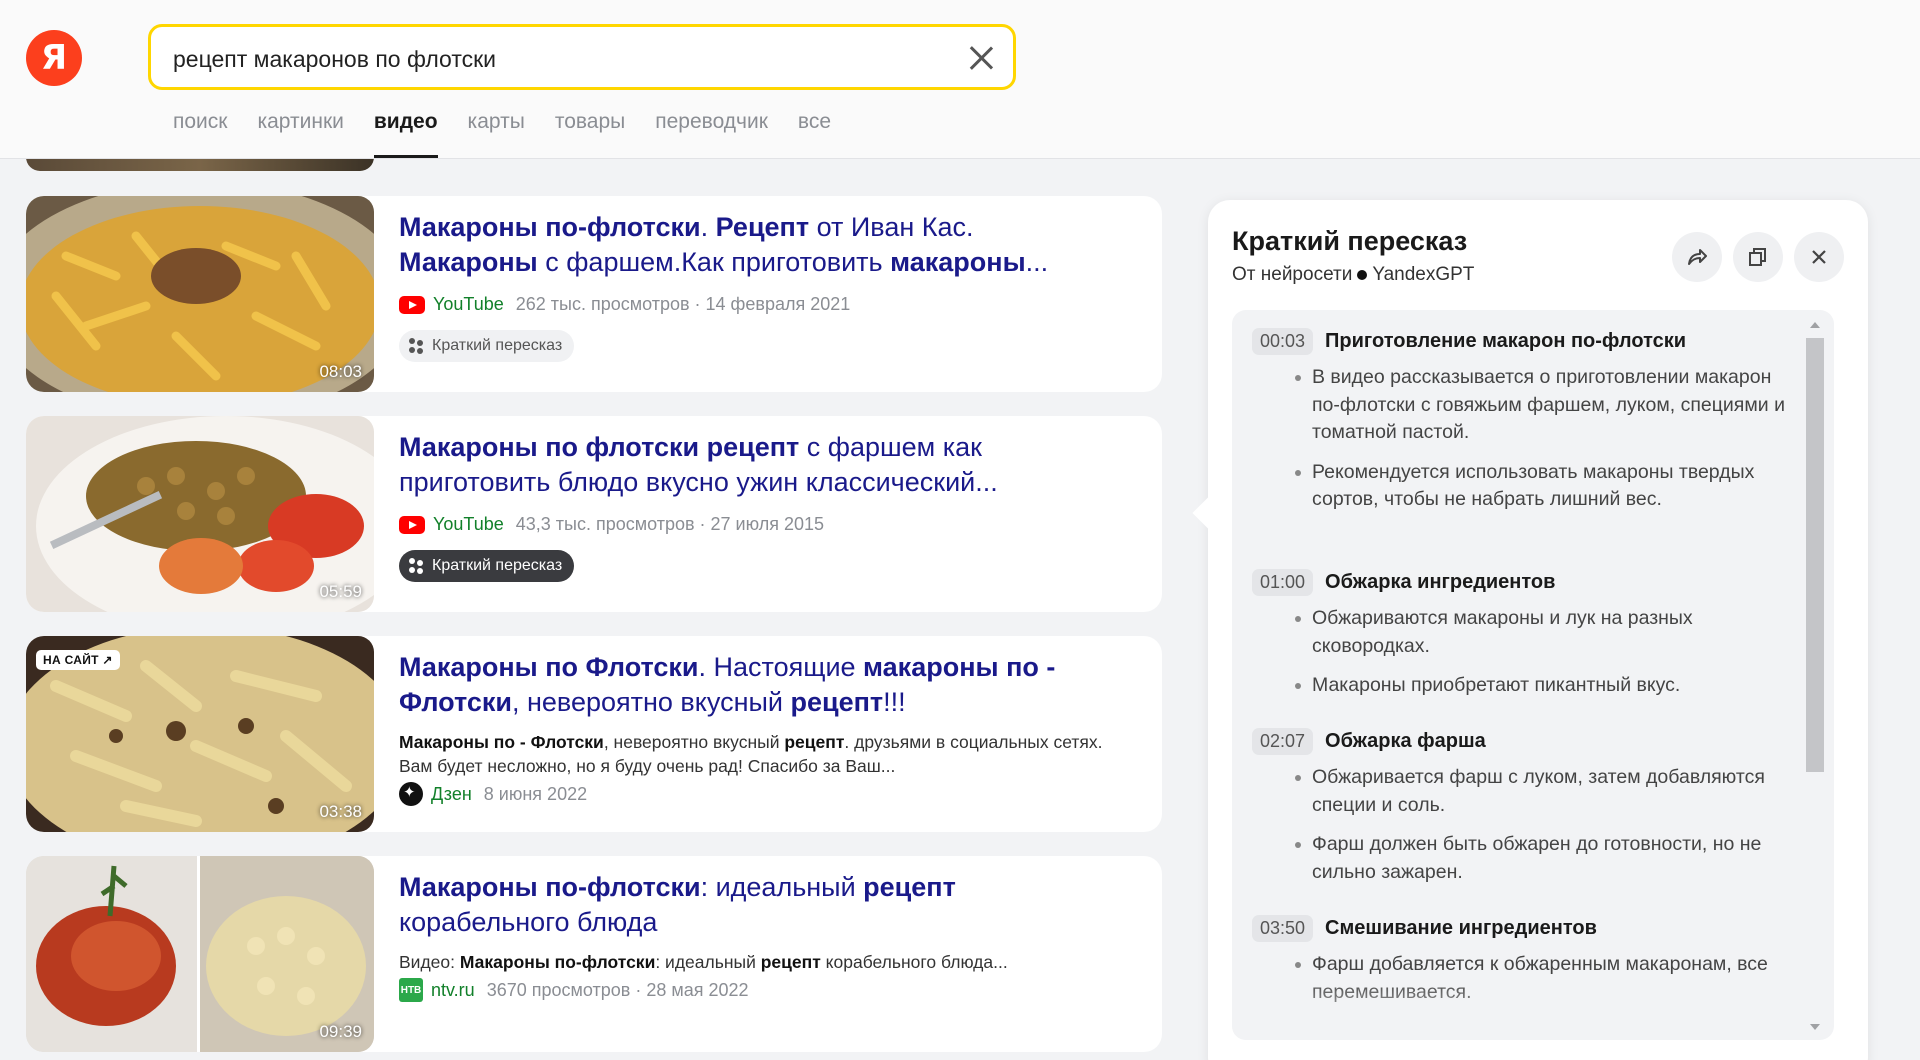 The height and width of the screenshot is (1060, 1920). I want to click on tab-translator: переводчик, so click(711, 134).